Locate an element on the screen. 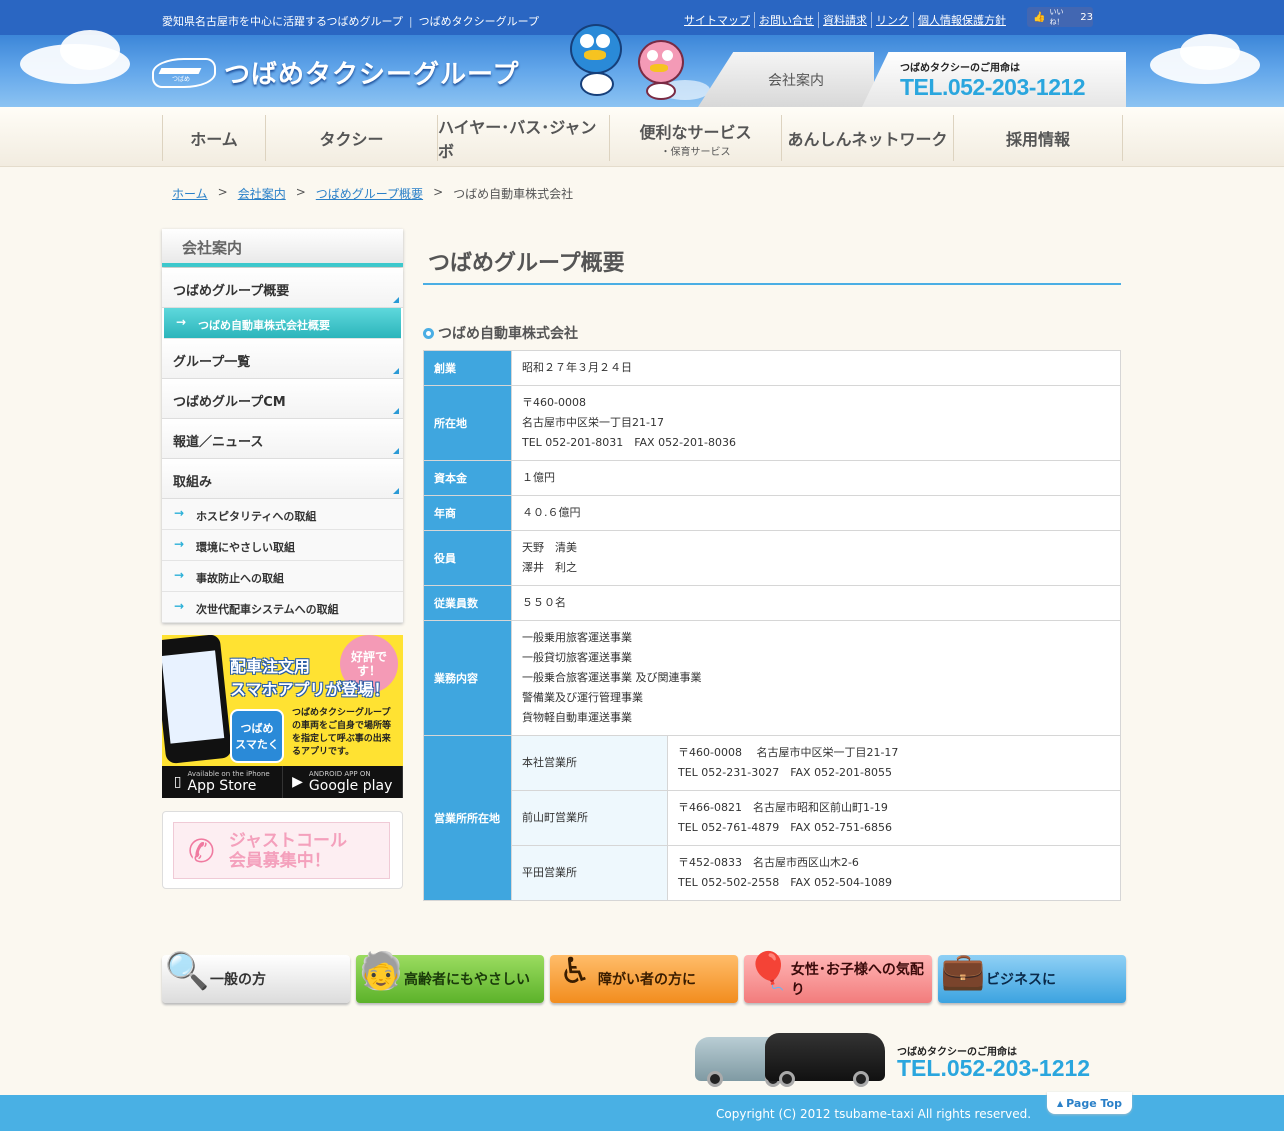 The height and width of the screenshot is (1131, 1284). smartphone-icon is located at coordinates (197, 700).